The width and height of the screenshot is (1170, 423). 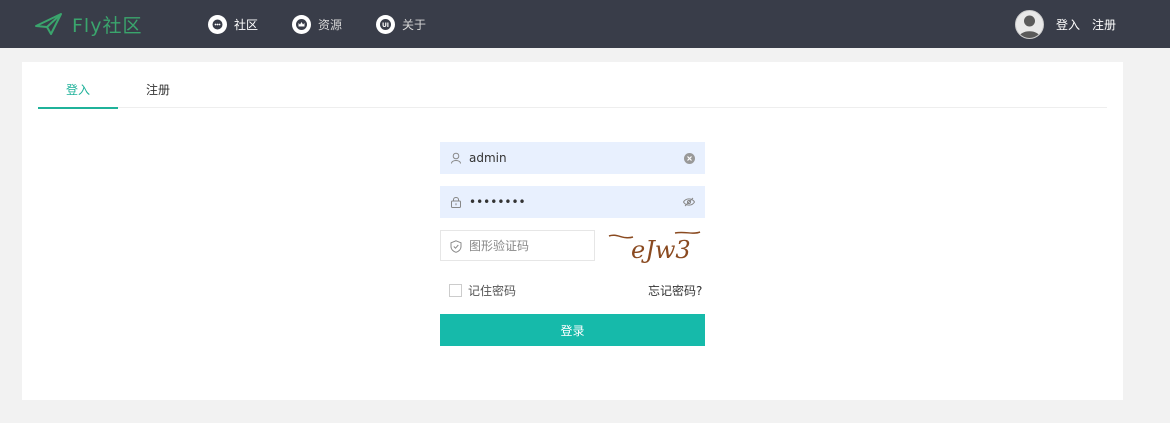 I want to click on user-area: 登入 注册, so click(x=1065, y=24).